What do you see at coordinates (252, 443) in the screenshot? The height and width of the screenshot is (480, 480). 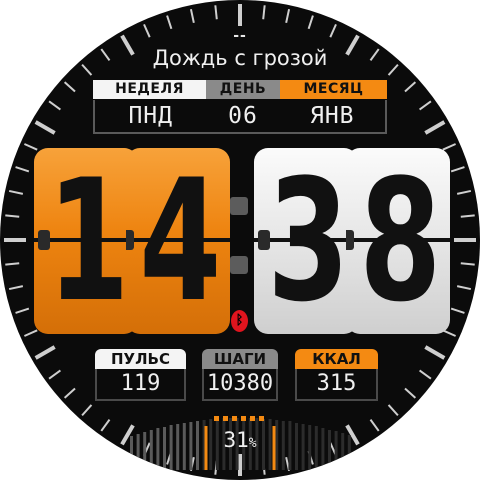 I see `battery-unit: %` at bounding box center [252, 443].